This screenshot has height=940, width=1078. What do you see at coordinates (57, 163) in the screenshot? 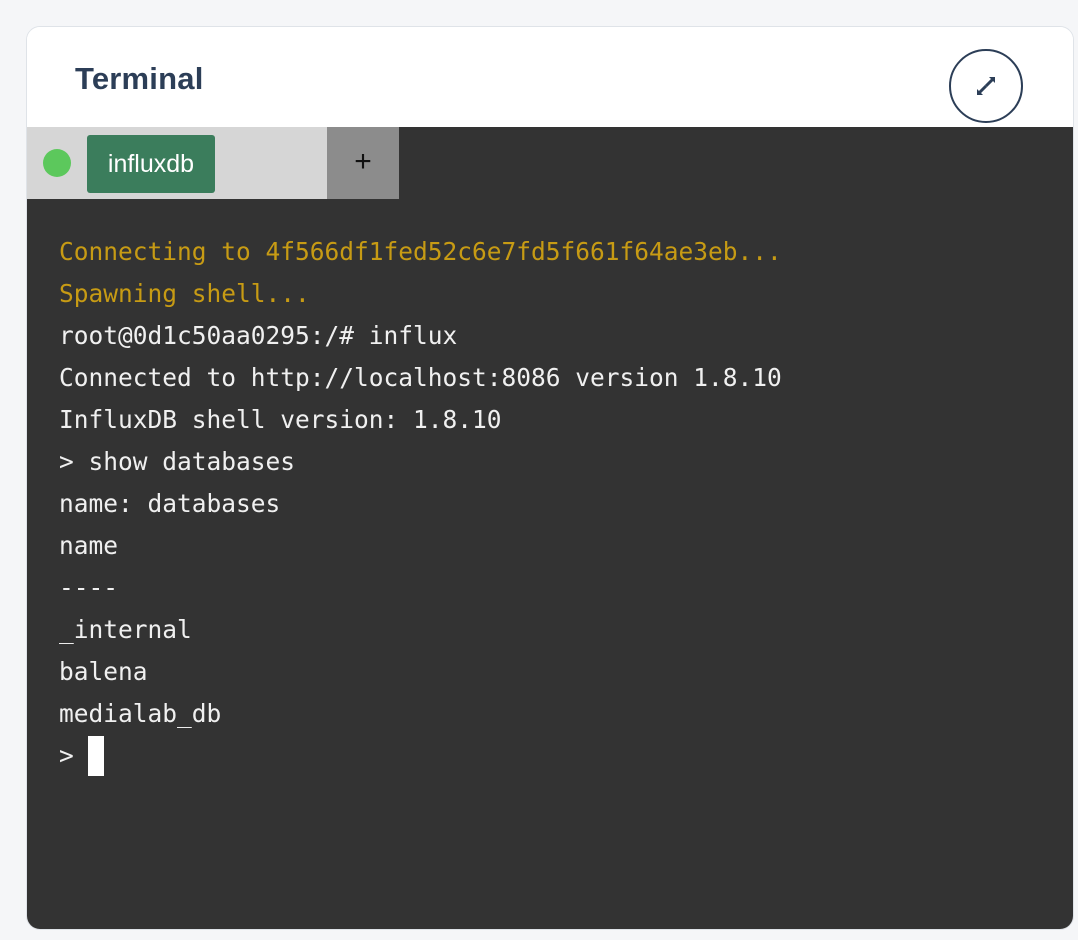
I see `connection-status-dot` at bounding box center [57, 163].